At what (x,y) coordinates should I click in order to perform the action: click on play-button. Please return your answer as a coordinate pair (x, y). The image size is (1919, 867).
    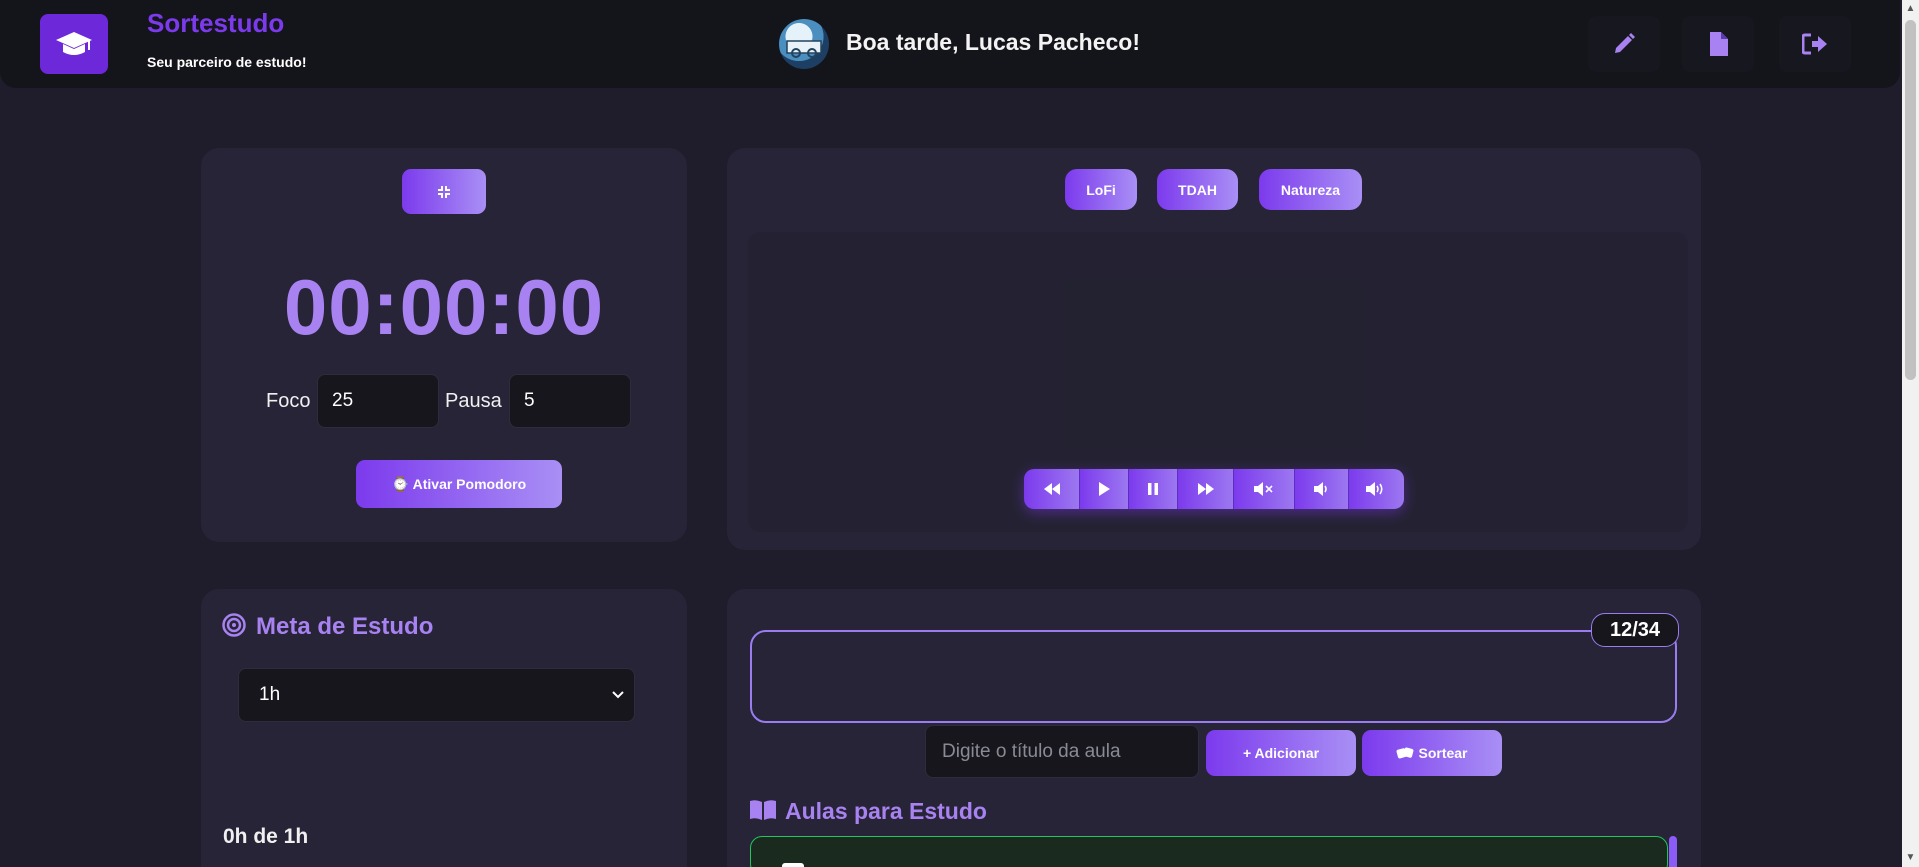
    Looking at the image, I should click on (1105, 489).